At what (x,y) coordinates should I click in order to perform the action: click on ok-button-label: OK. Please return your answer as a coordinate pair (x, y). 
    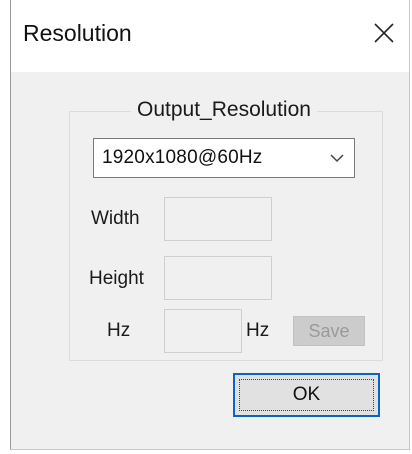
    Looking at the image, I should click on (306, 394).